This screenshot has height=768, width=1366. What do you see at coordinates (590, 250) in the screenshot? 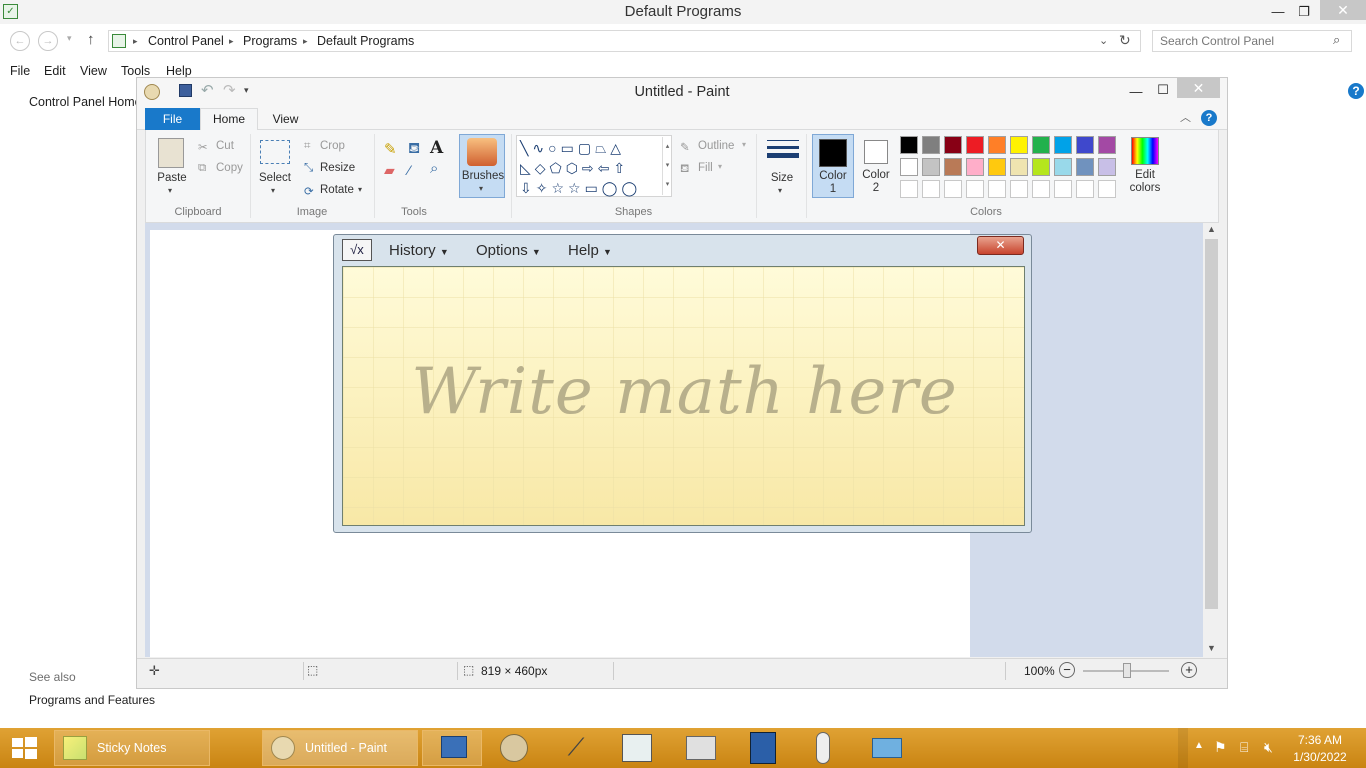
I see `math-menu-help: Help ▼` at bounding box center [590, 250].